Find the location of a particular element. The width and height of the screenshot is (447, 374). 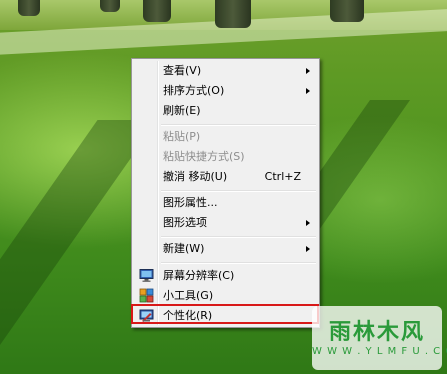

gadgets-icon is located at coordinates (146, 295).